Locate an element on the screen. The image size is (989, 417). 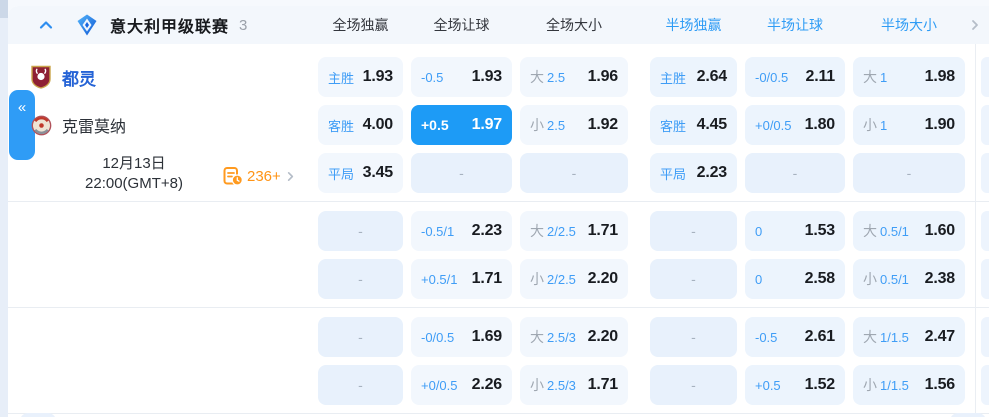
collapse-chevron-up-icon is located at coordinates (46, 25).